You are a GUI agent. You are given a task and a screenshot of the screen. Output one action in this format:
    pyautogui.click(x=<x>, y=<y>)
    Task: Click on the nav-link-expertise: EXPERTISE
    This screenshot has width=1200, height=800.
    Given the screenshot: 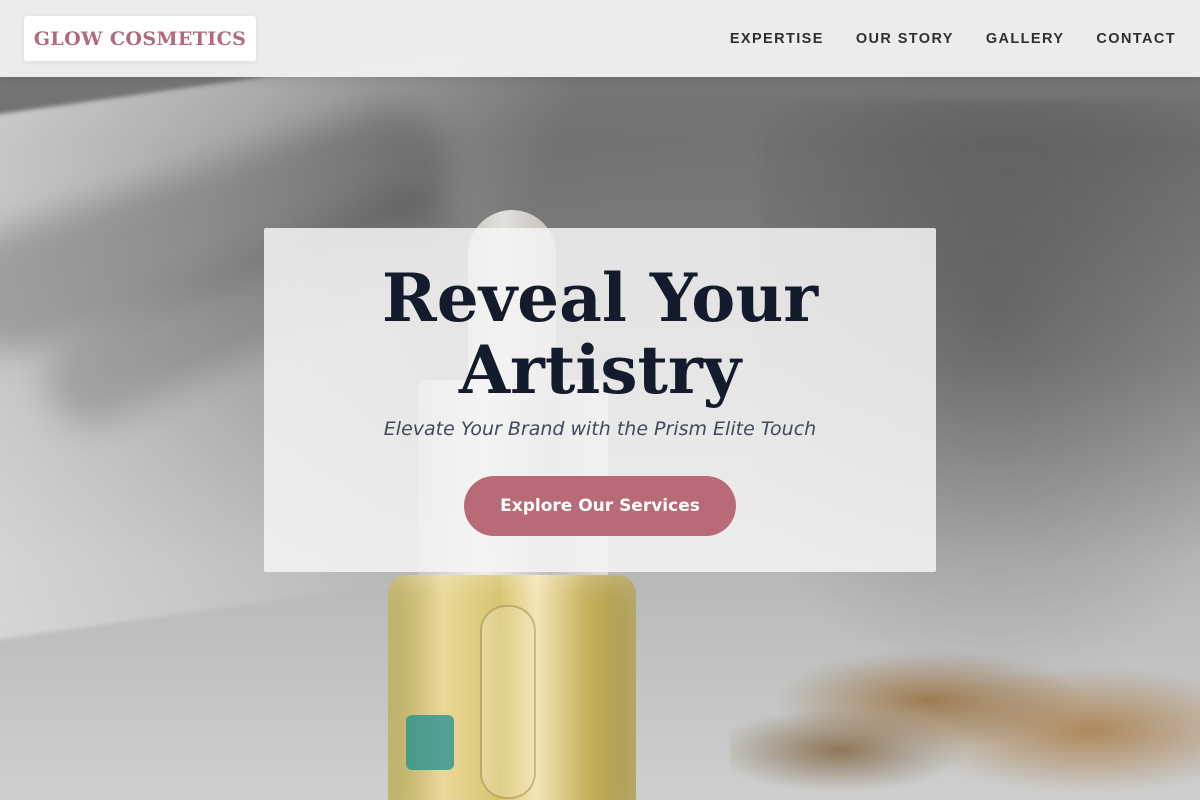 What is the action you would take?
    pyautogui.click(x=777, y=39)
    